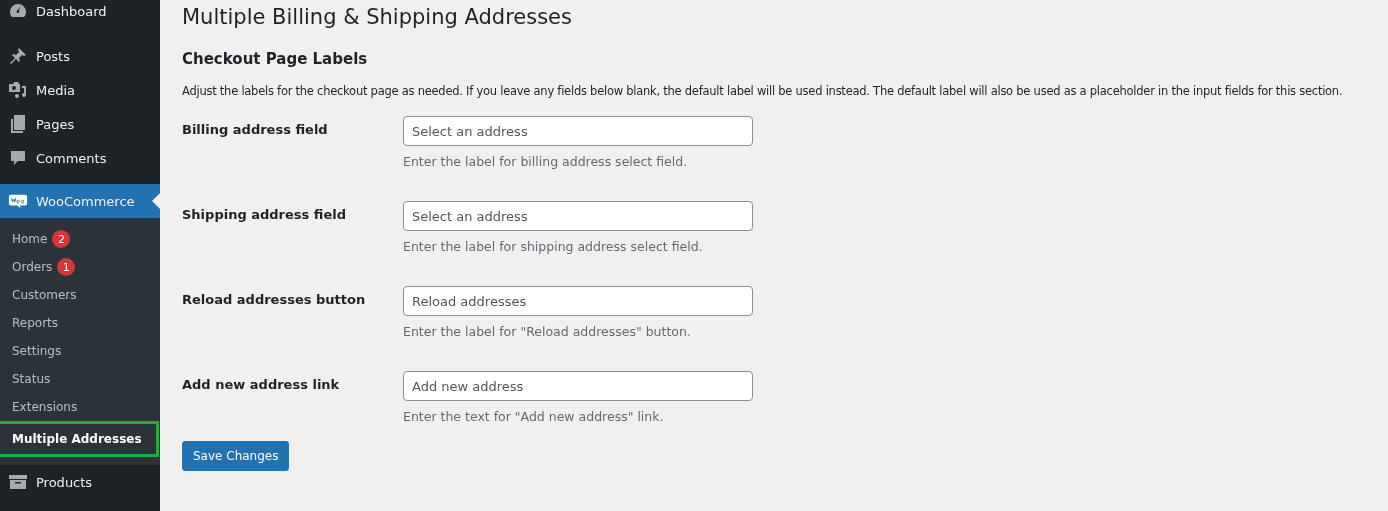 Image resolution: width=1388 pixels, height=511 pixels. What do you see at coordinates (236, 456) in the screenshot?
I see `save-button: Save Changes` at bounding box center [236, 456].